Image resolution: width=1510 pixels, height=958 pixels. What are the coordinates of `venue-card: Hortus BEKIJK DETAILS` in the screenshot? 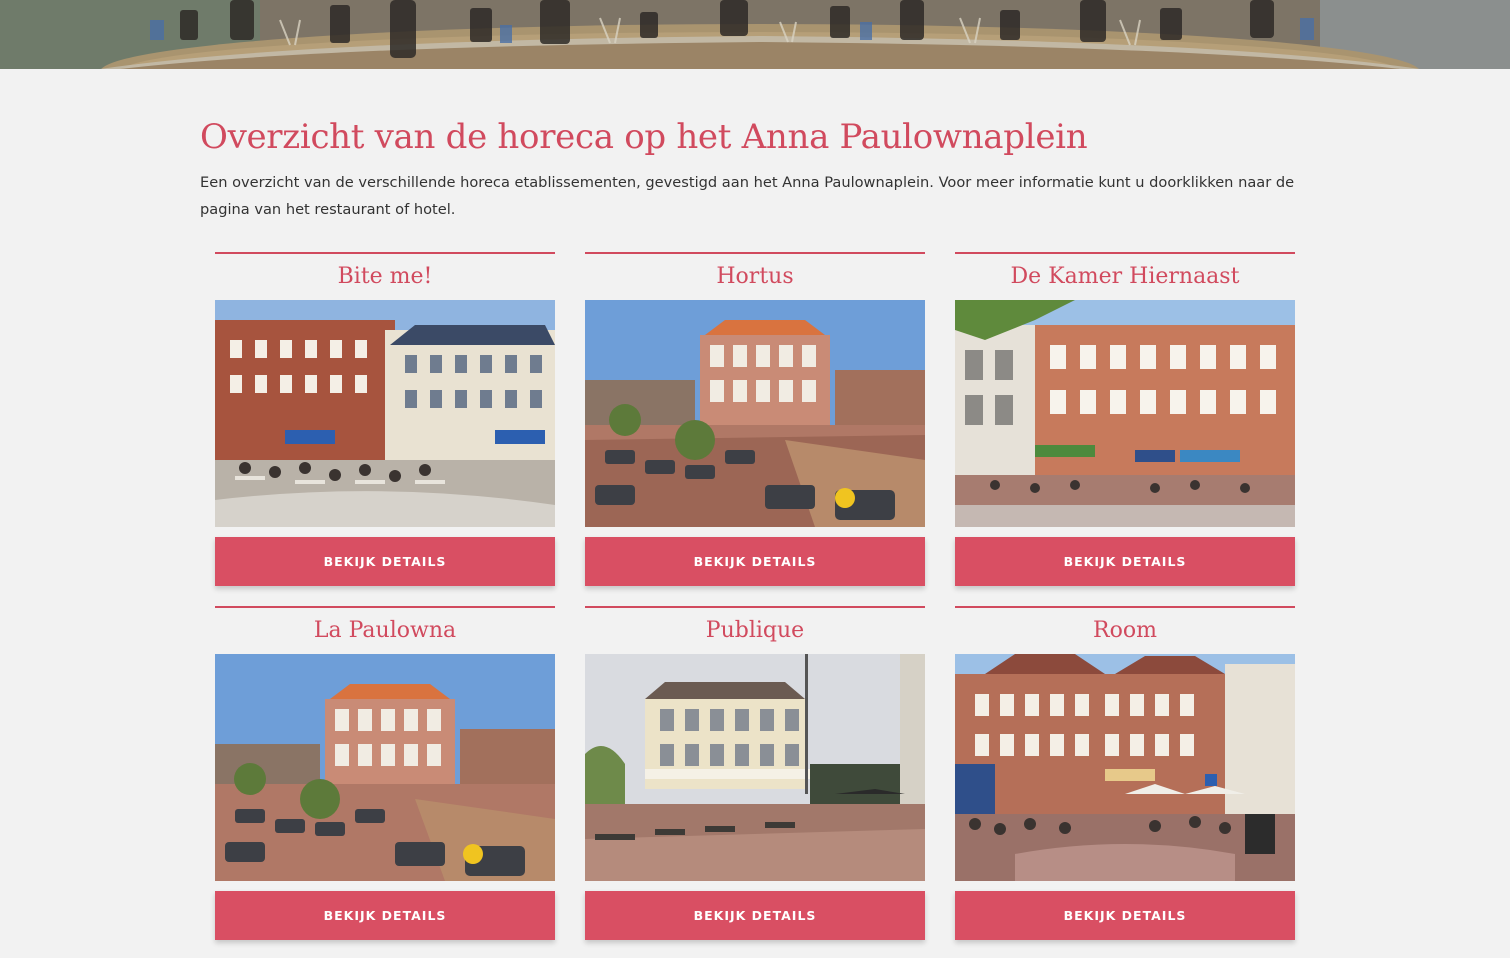 It's located at (755, 419).